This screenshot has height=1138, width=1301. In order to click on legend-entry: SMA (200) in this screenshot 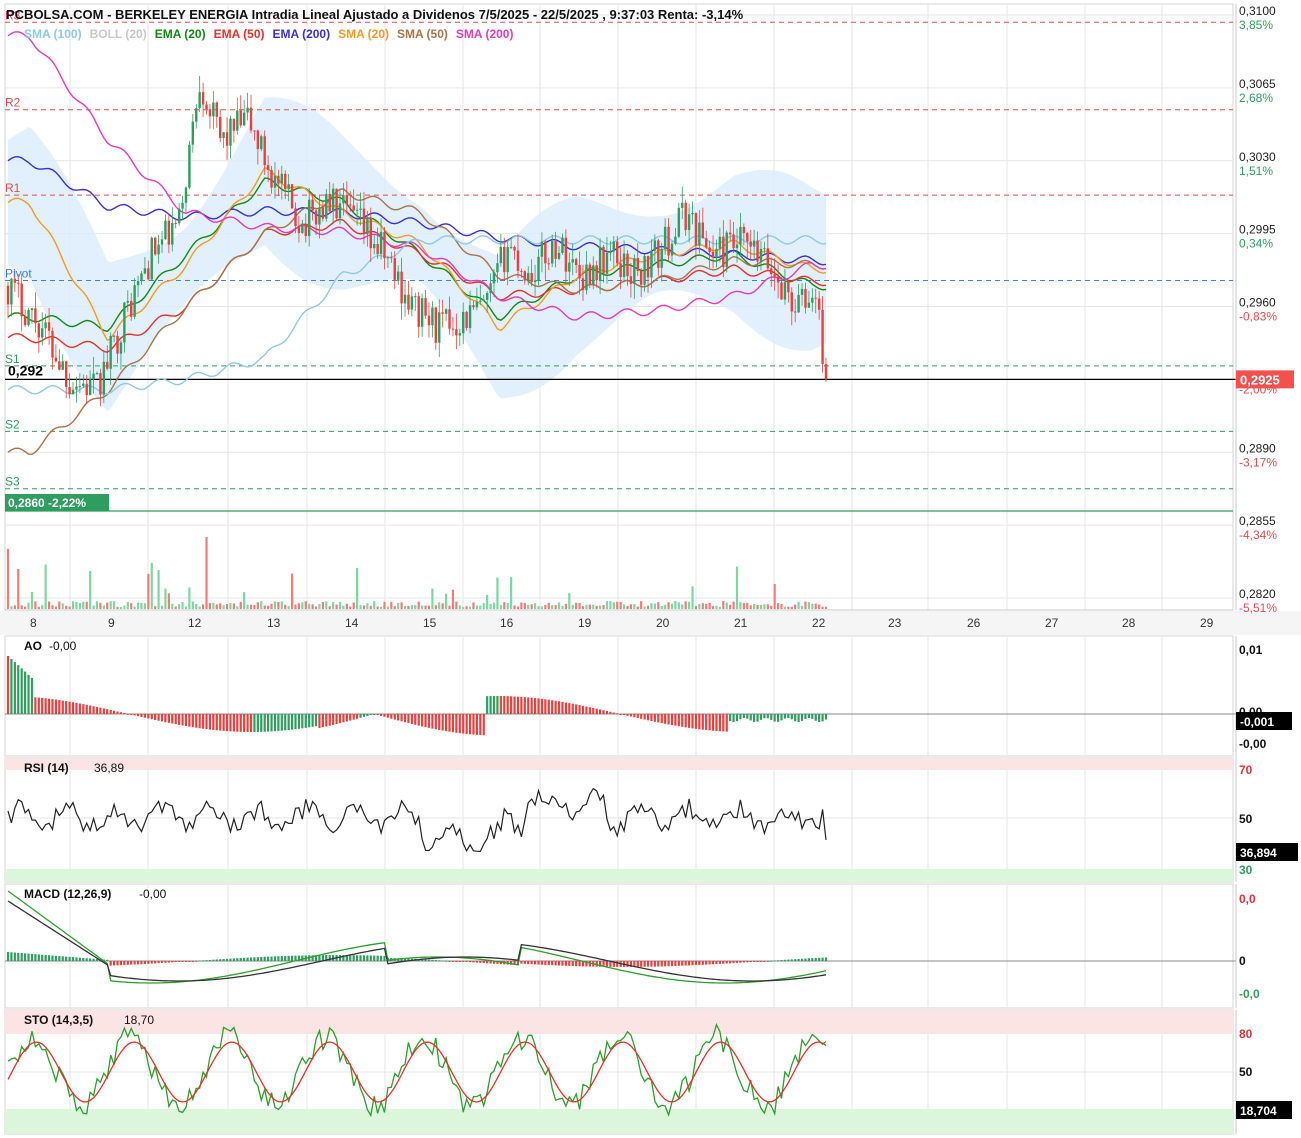, I will do `click(485, 34)`.